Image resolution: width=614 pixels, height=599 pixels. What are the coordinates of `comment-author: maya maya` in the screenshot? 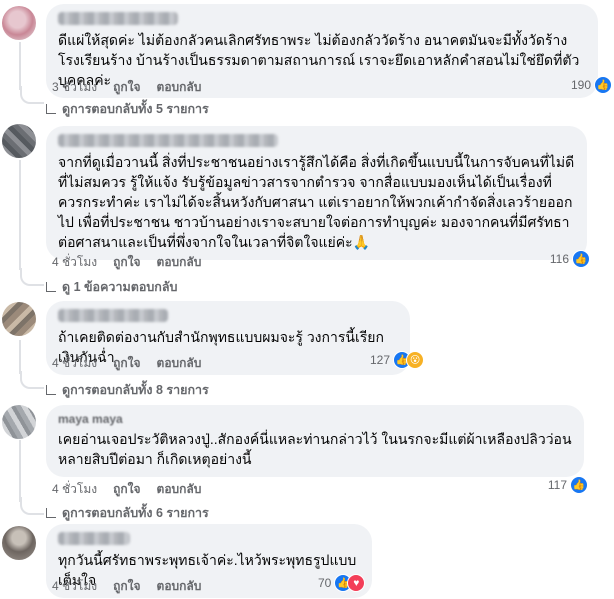 It's located at (315, 419).